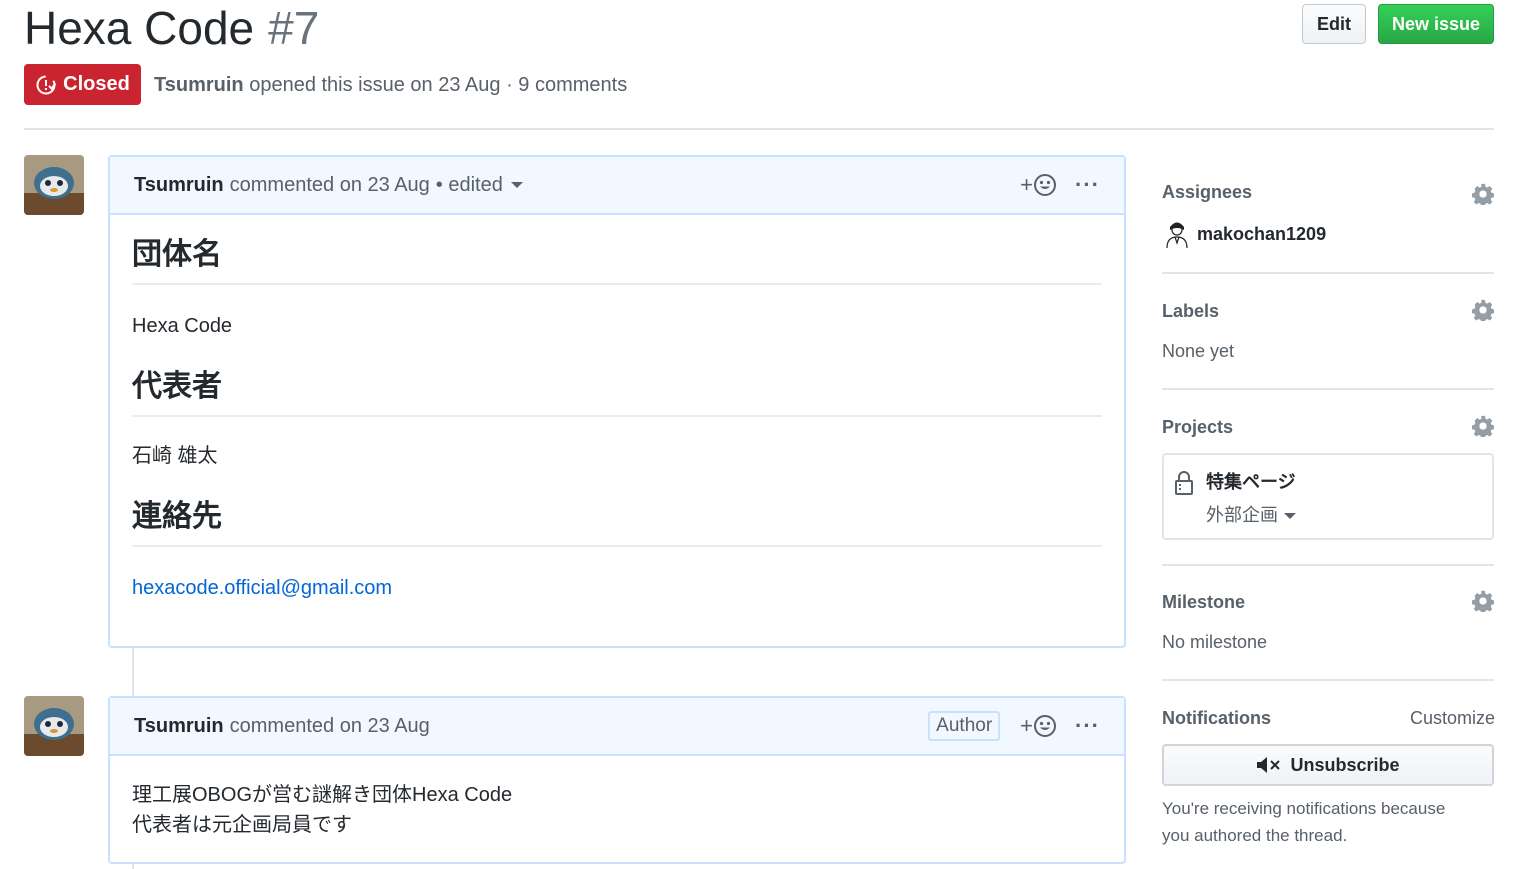  Describe the element at coordinates (1304, 808) in the screenshot. I see `notification-reason-line: You're receiving notifications because` at that location.